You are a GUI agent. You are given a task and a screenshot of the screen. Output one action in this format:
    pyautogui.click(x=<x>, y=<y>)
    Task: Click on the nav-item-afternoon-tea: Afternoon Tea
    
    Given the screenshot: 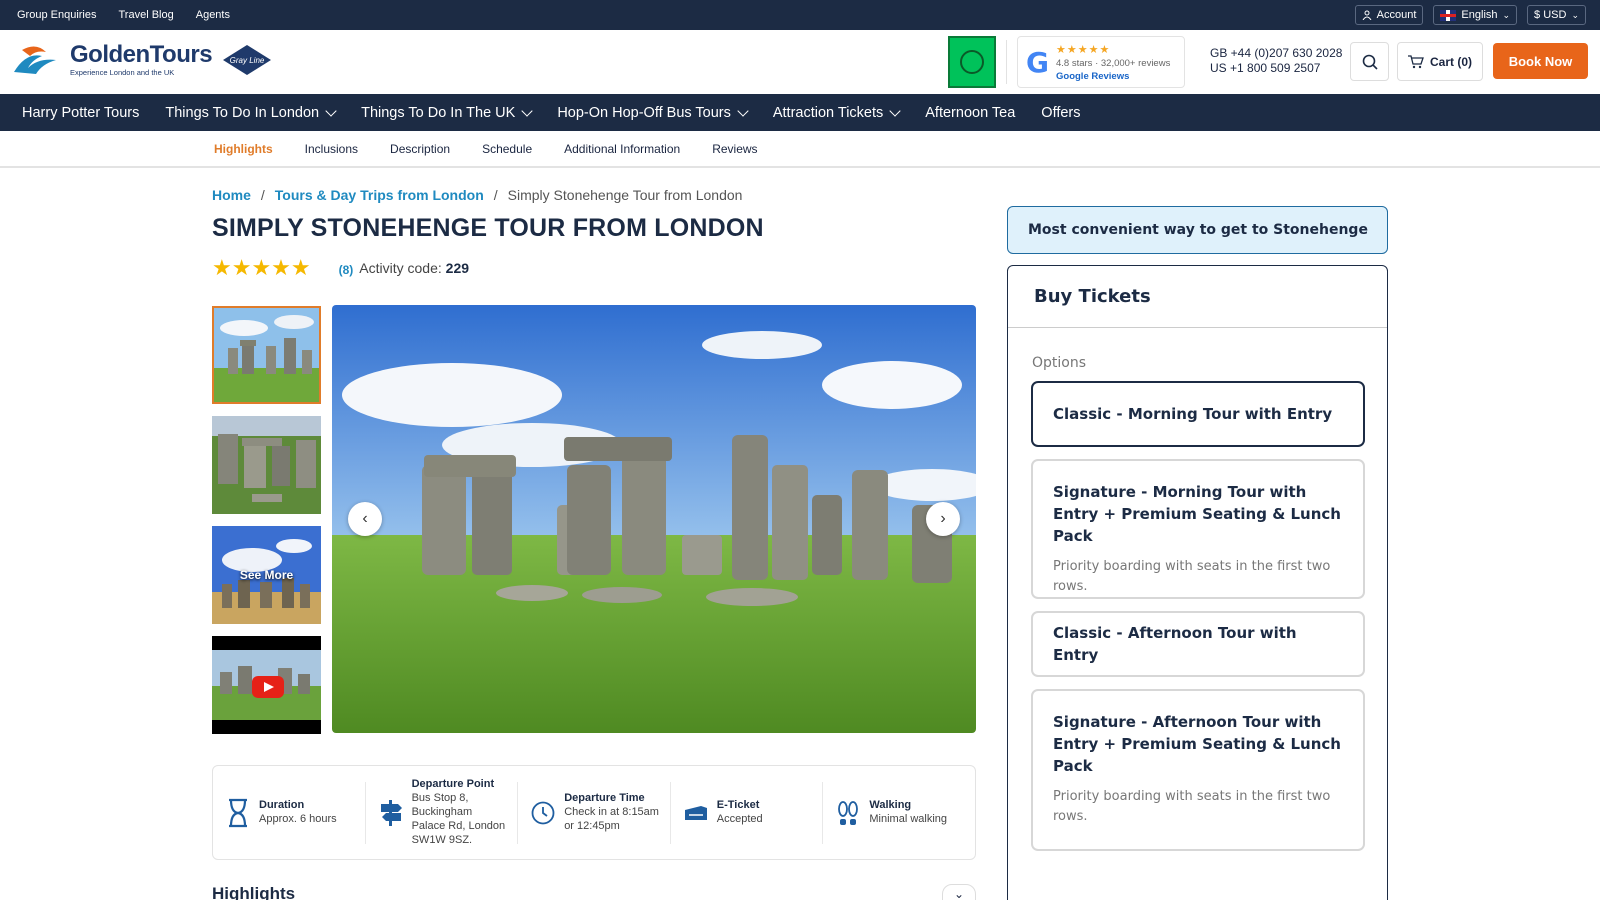 What is the action you would take?
    pyautogui.click(x=970, y=113)
    